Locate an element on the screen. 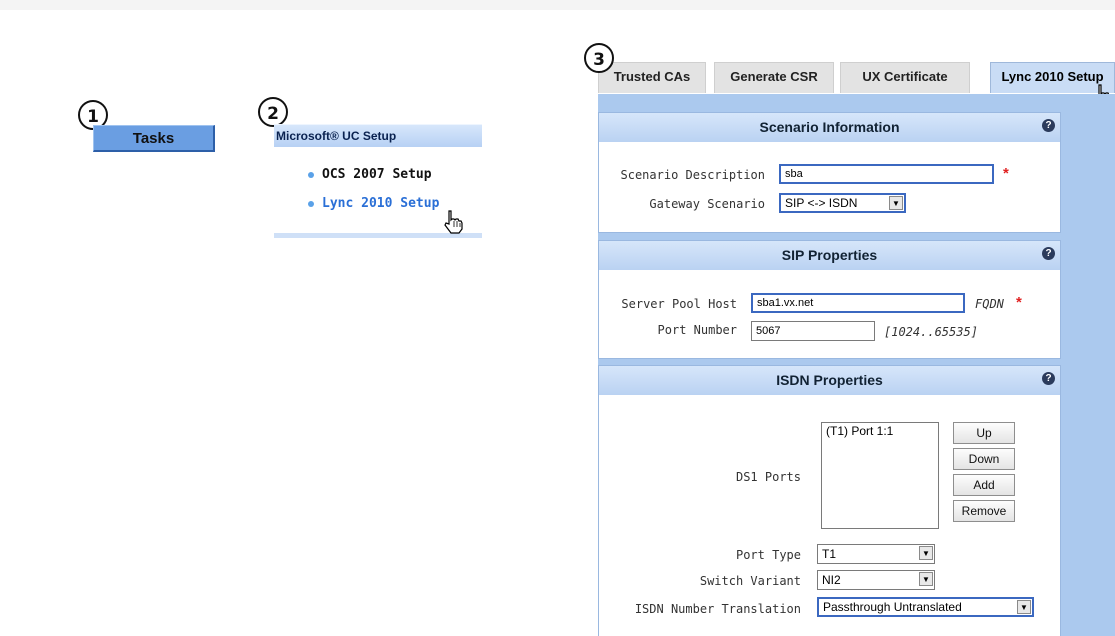  tab-trusted-cas: Trusted CAs is located at coordinates (652, 77).